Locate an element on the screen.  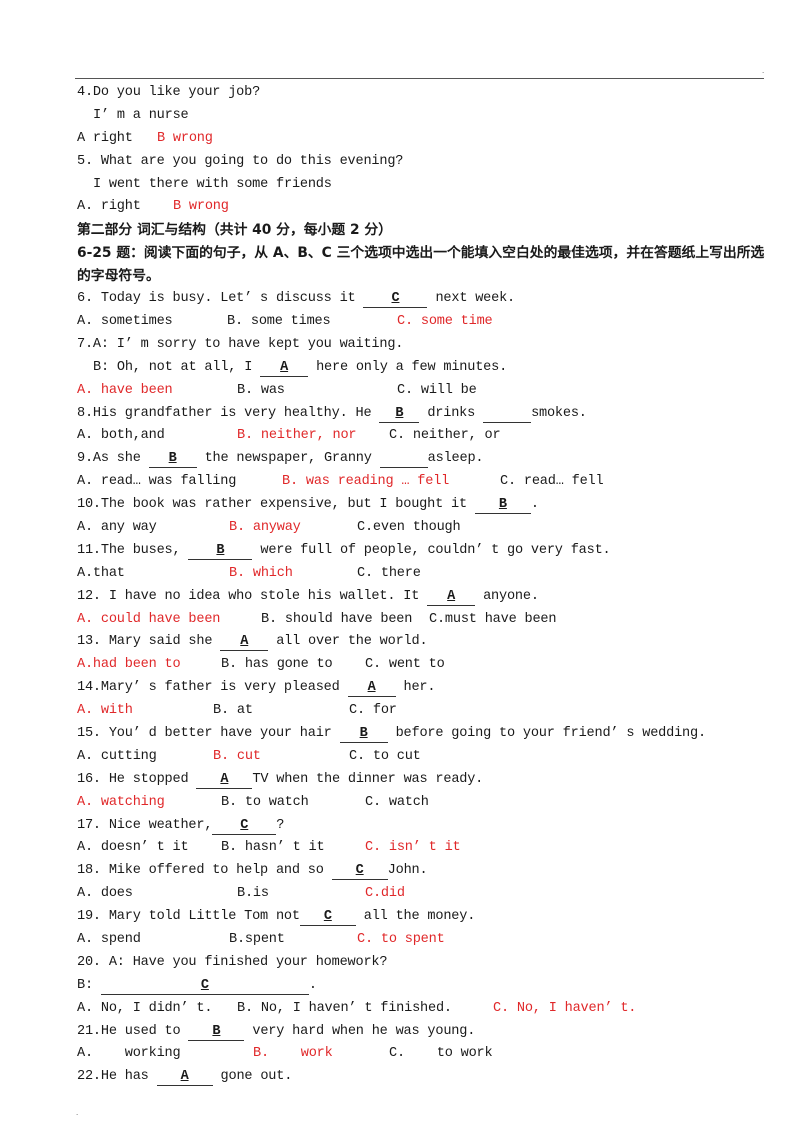
option: A. read… was falling is located at coordinates (179, 482).